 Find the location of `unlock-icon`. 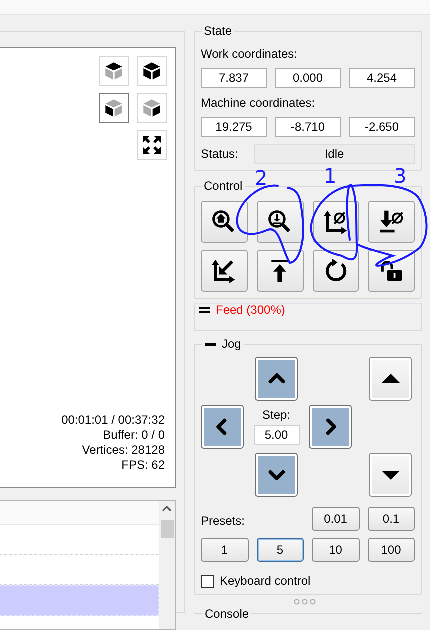

unlock-icon is located at coordinates (391, 271).